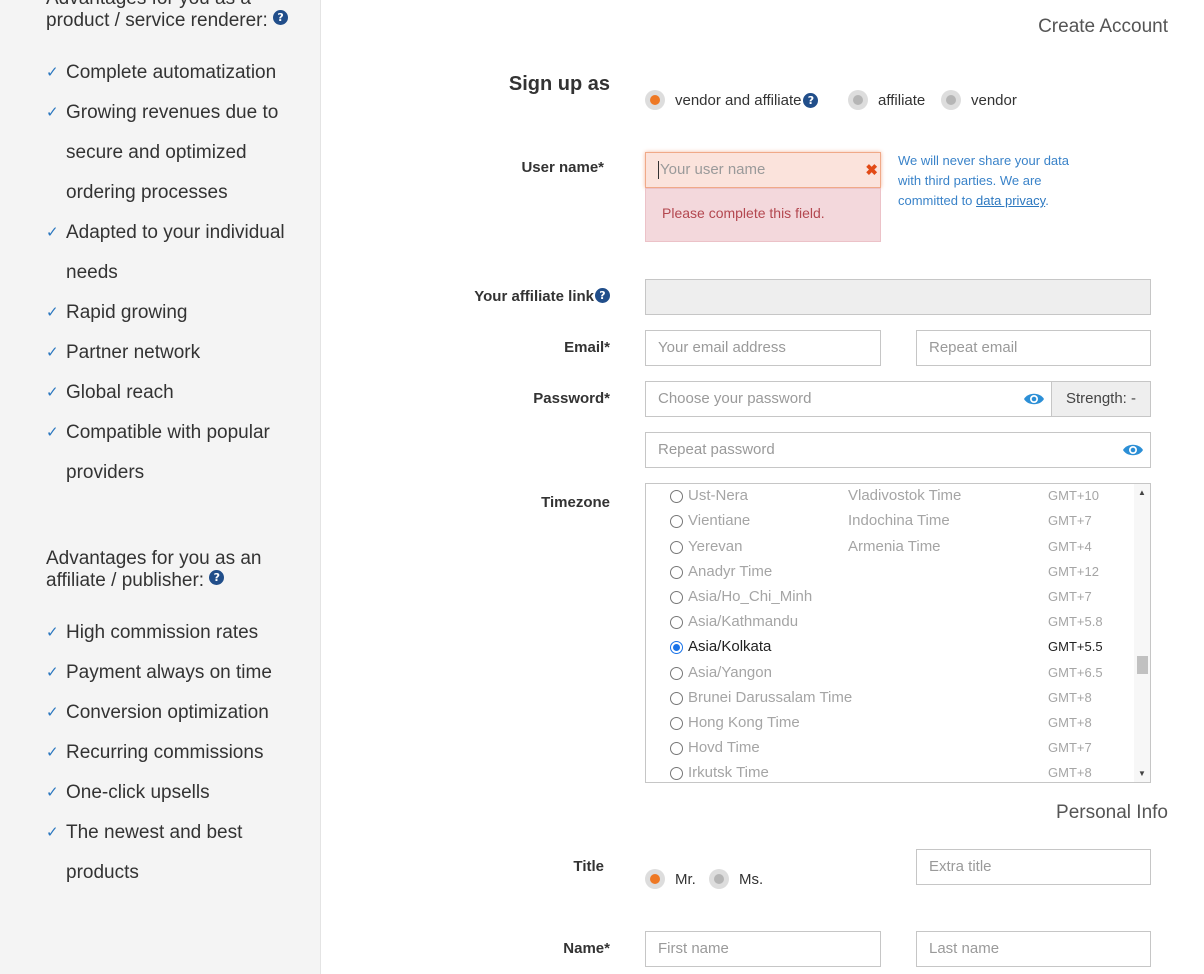 This screenshot has width=1204, height=974. Describe the element at coordinates (1101, 399) in the screenshot. I see `password-strength-indicator: Strength: -` at that location.